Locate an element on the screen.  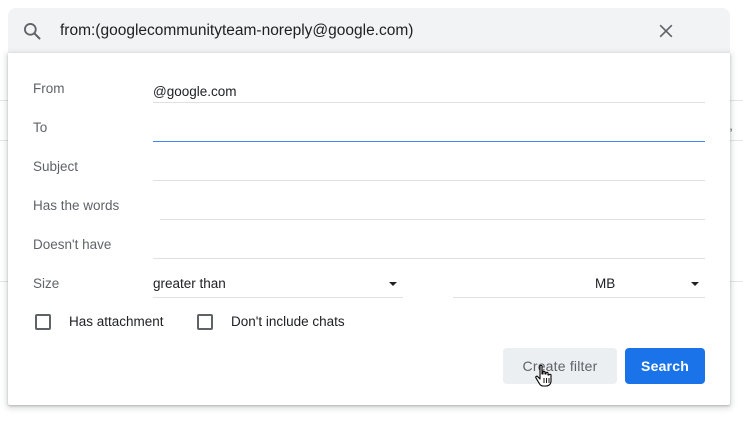
create-filter-button: Create filter is located at coordinates (560, 366).